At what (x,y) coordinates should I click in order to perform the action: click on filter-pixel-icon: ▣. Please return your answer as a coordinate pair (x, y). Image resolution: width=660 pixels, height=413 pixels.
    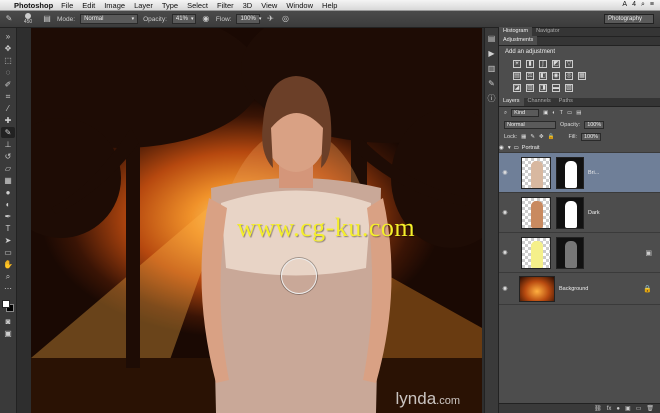
    Looking at the image, I should click on (545, 113).